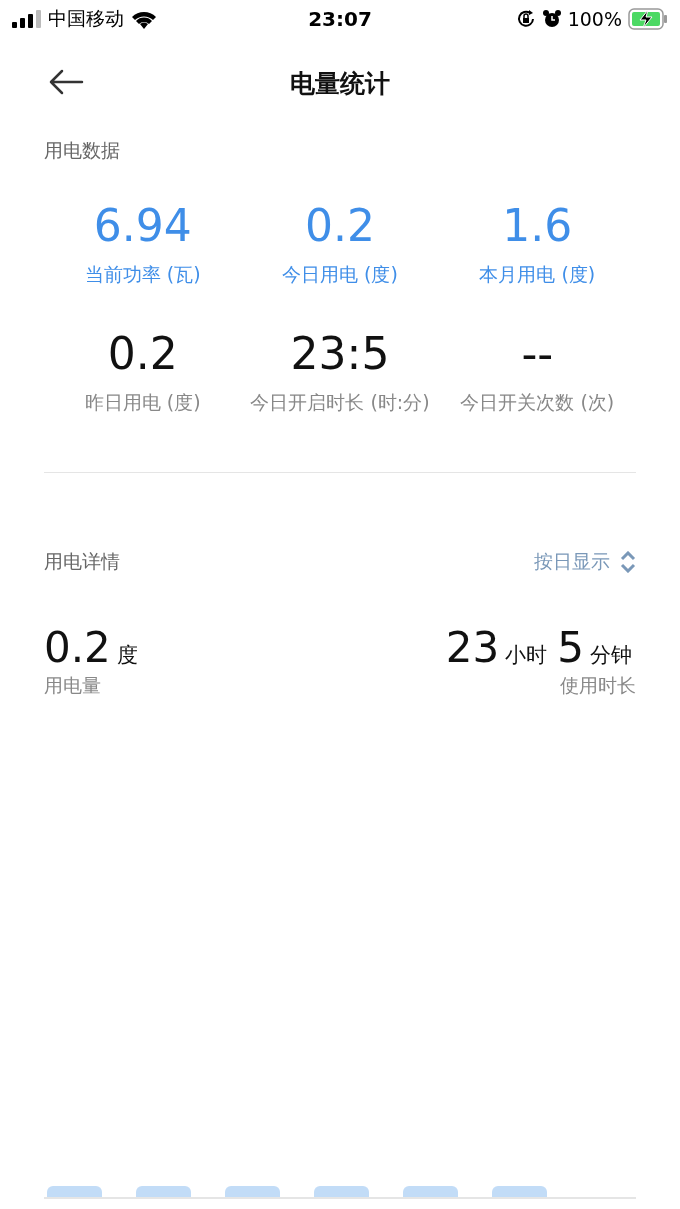  I want to click on carrier-name: 中国移动, so click(86, 18).